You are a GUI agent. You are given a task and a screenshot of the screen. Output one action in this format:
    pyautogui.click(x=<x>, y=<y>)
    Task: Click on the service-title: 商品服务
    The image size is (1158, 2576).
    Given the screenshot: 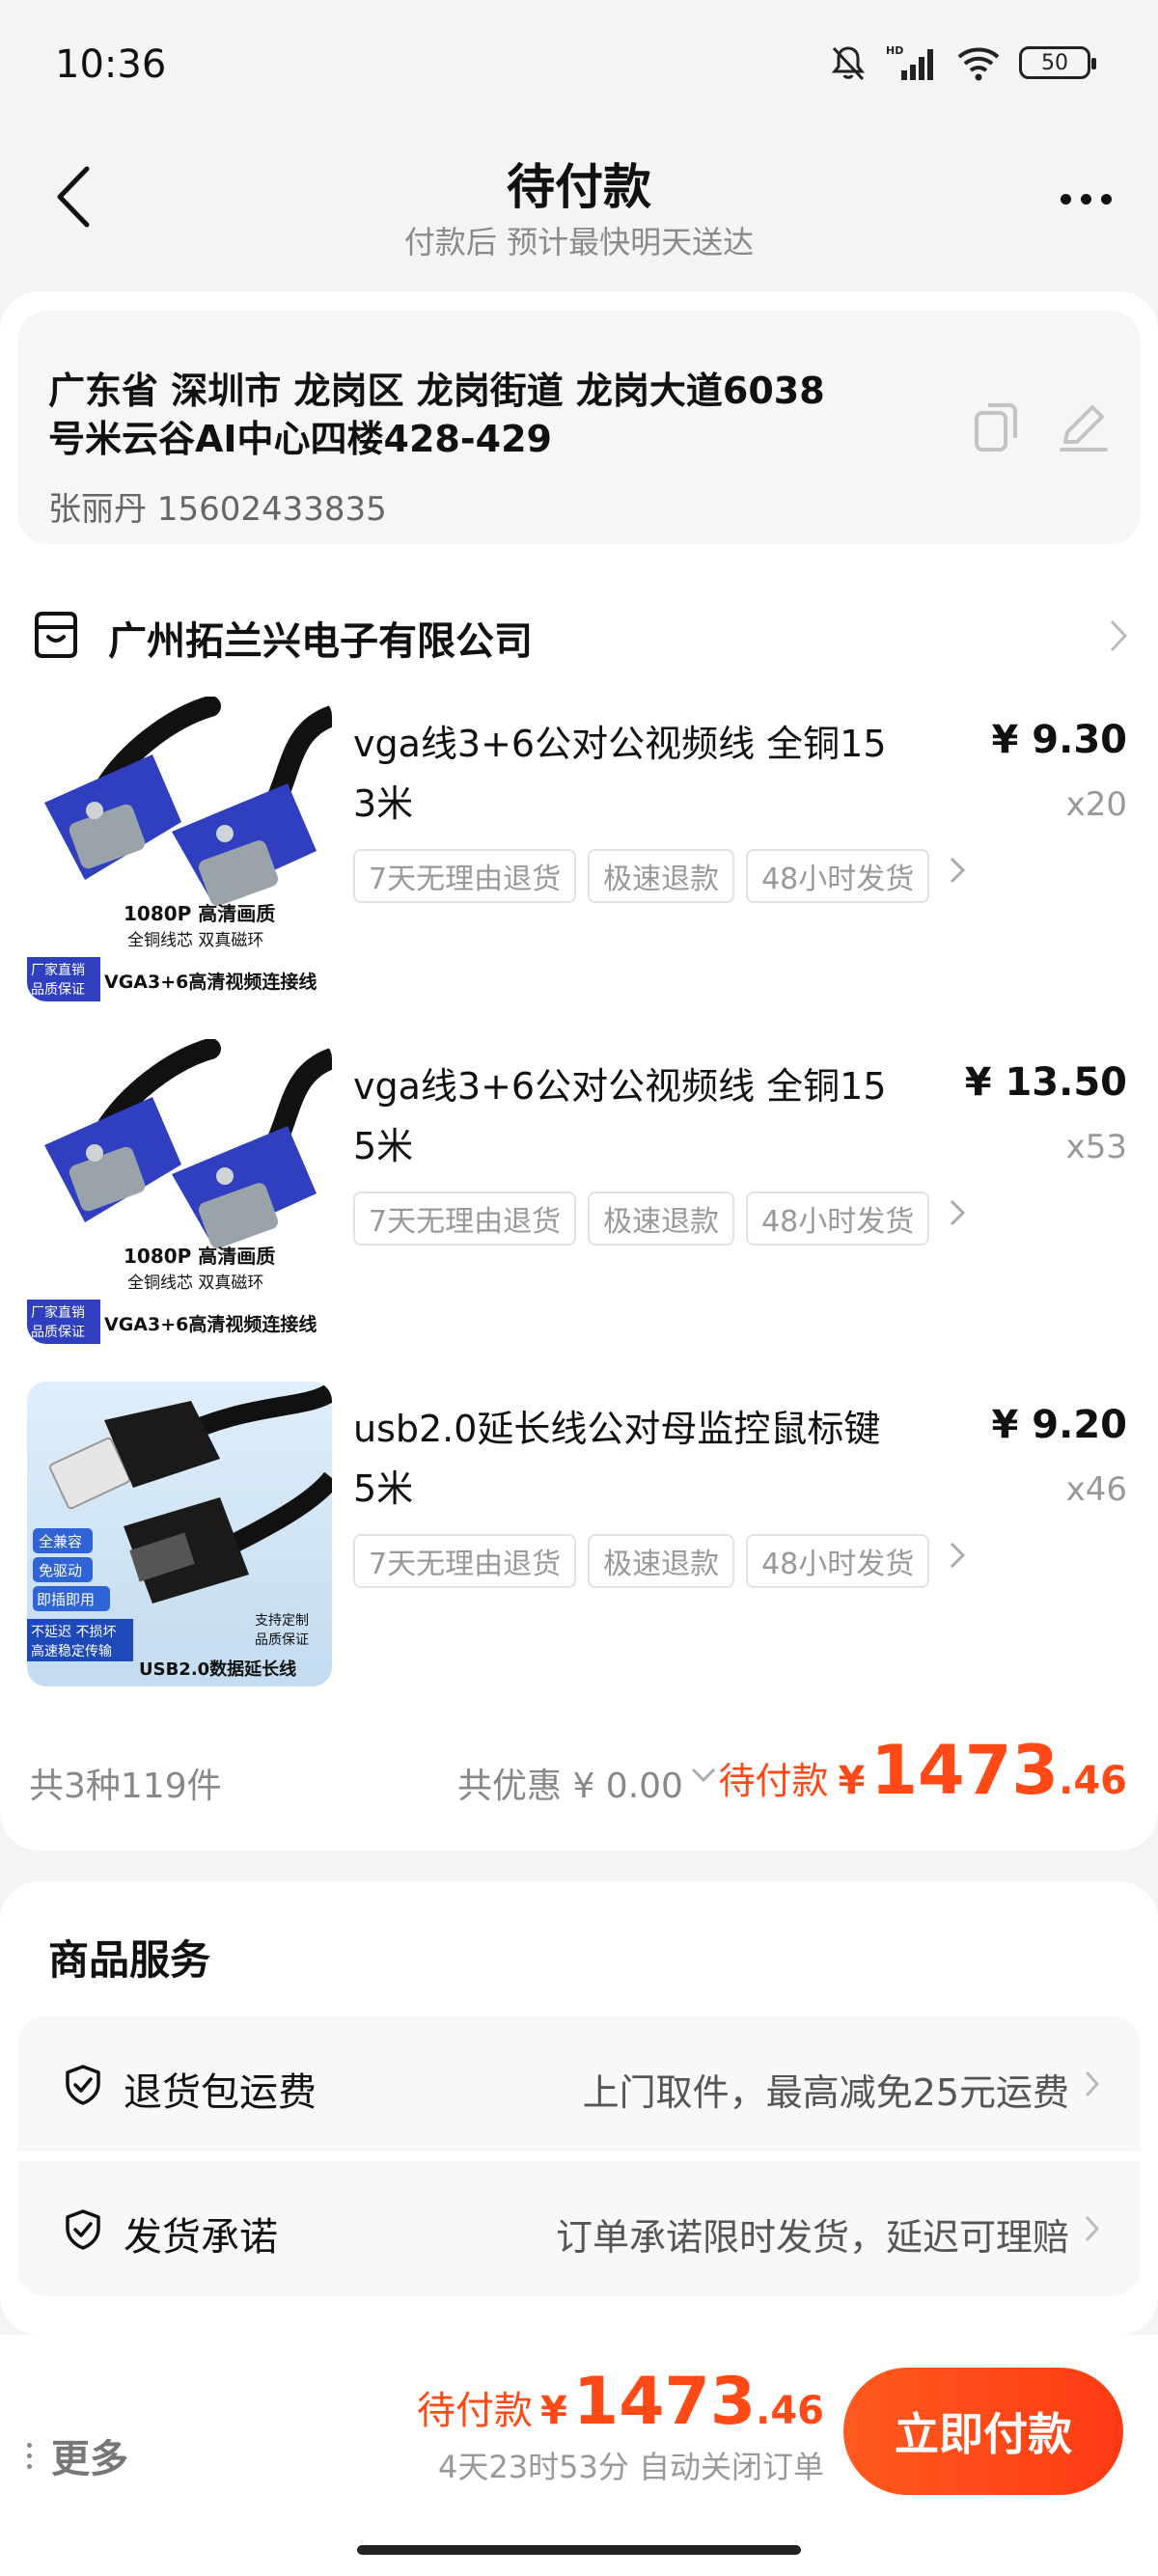 What is the action you would take?
    pyautogui.click(x=129, y=1960)
    